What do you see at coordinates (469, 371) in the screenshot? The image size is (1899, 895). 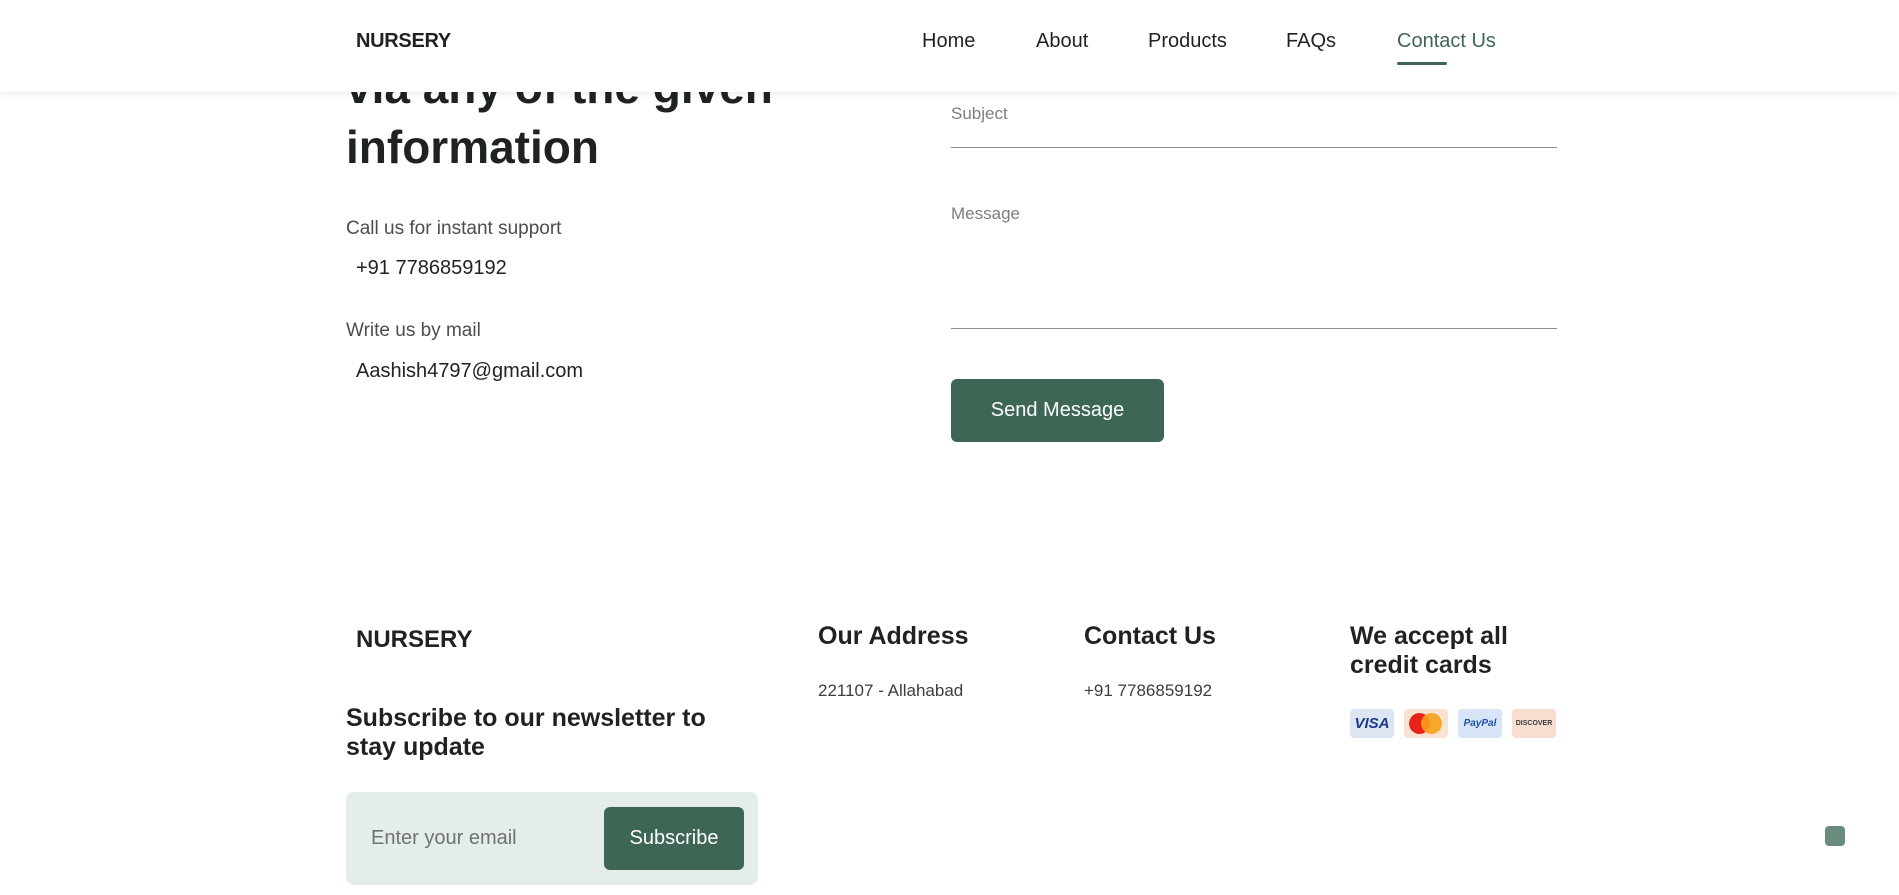 I see `email-address: Aashish4797@gmail.com` at bounding box center [469, 371].